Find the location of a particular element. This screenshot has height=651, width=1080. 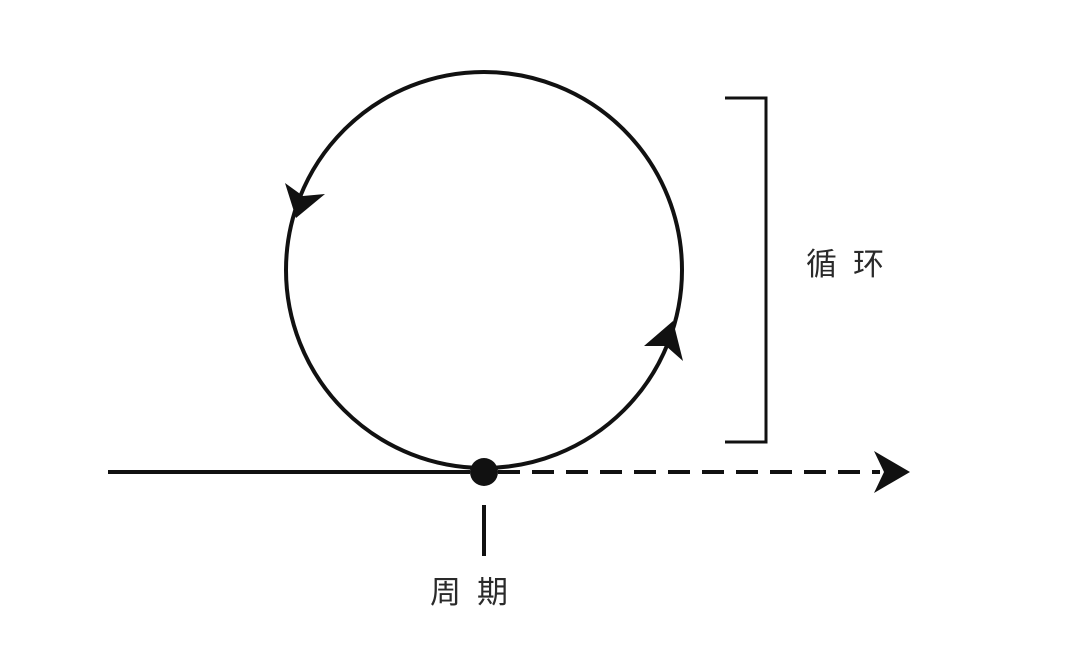

period-point is located at coordinates (484, 472).